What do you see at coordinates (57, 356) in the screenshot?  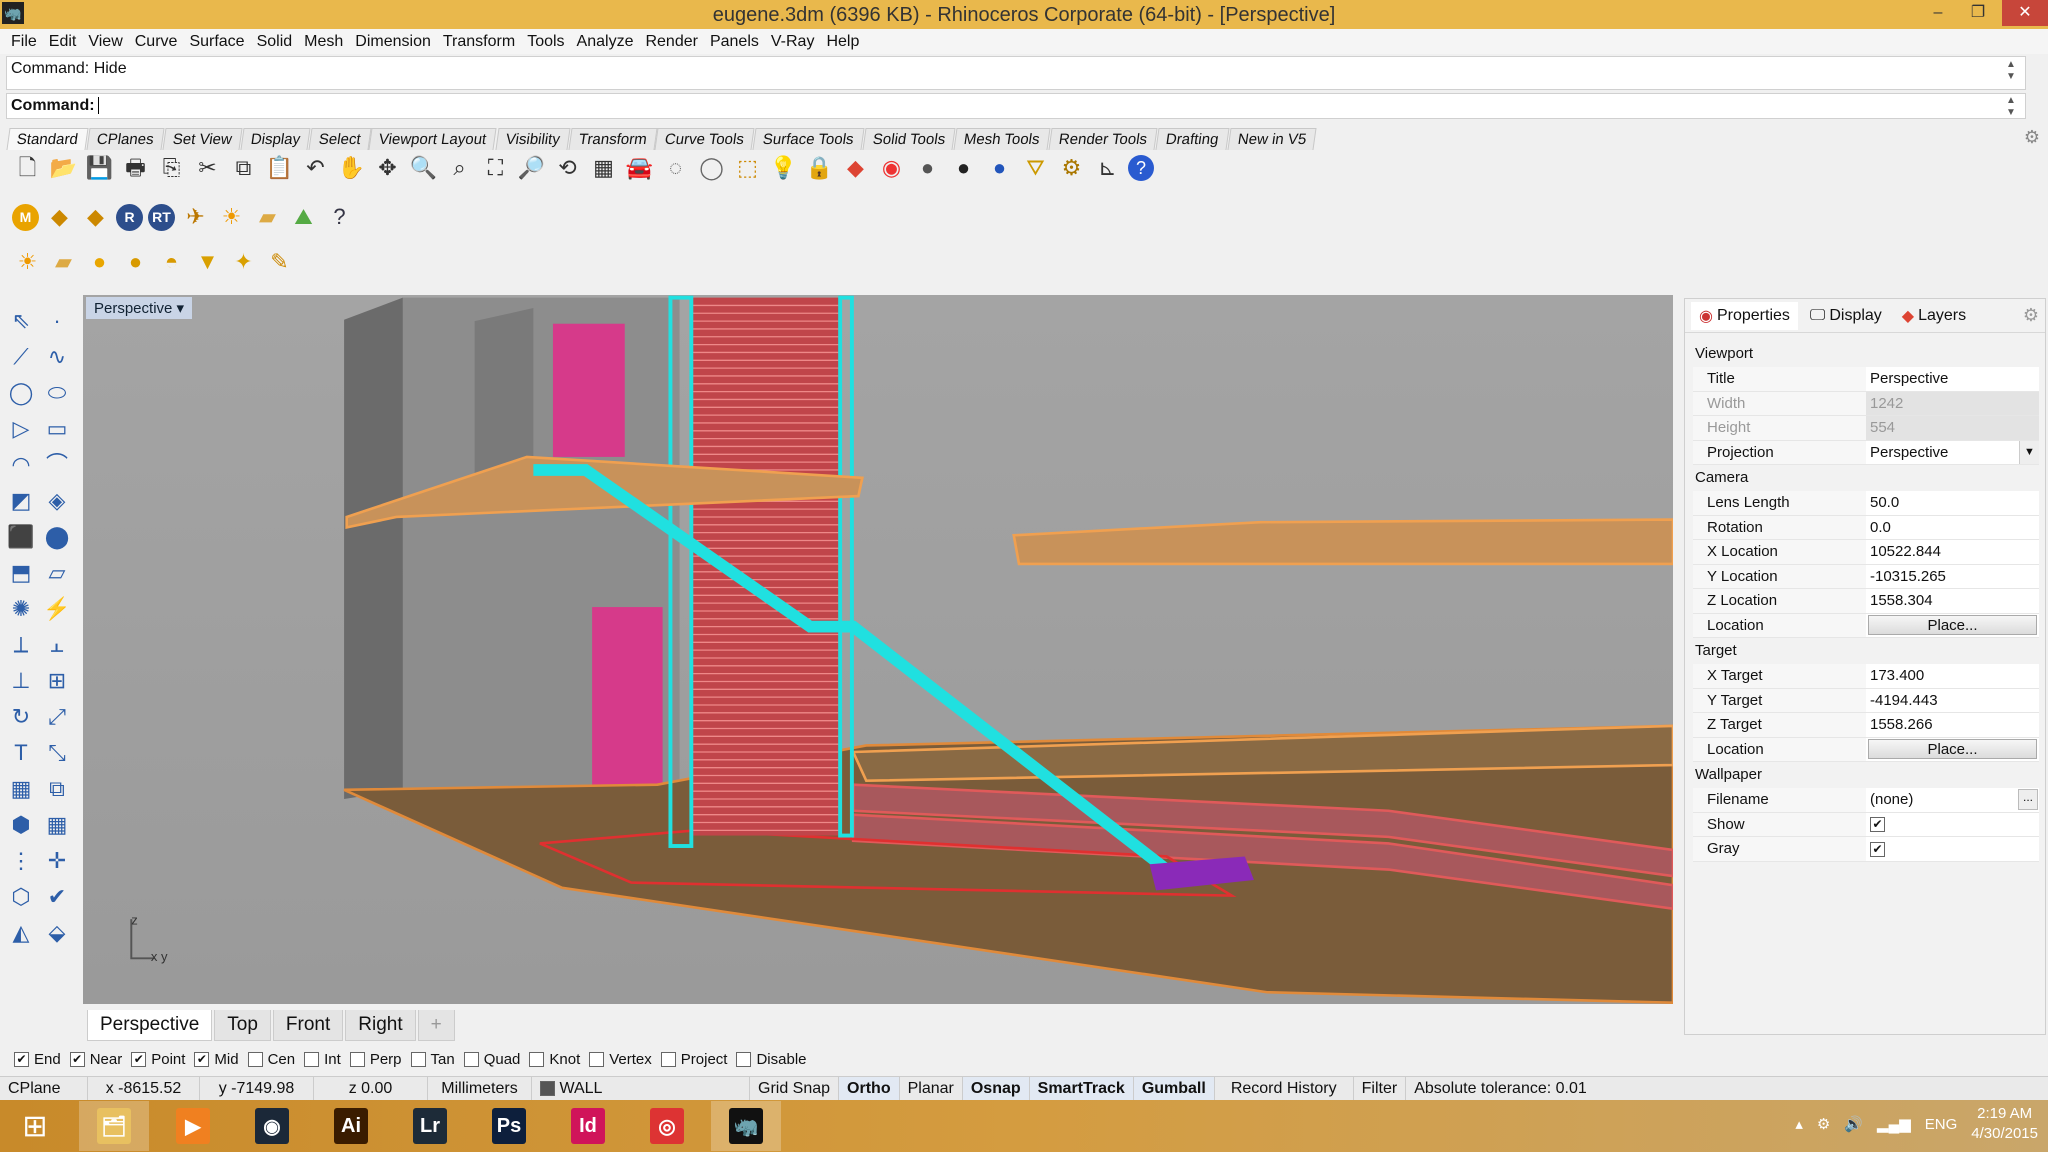 I see `curve-icon: ∿` at bounding box center [57, 356].